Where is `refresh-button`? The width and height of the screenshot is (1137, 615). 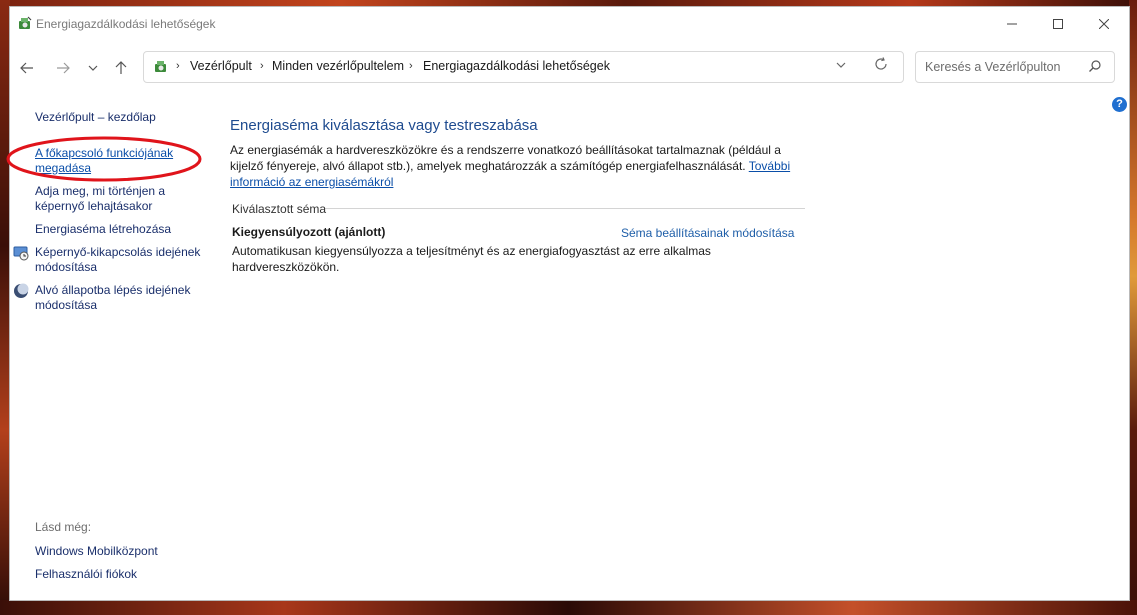
refresh-button is located at coordinates (881, 66).